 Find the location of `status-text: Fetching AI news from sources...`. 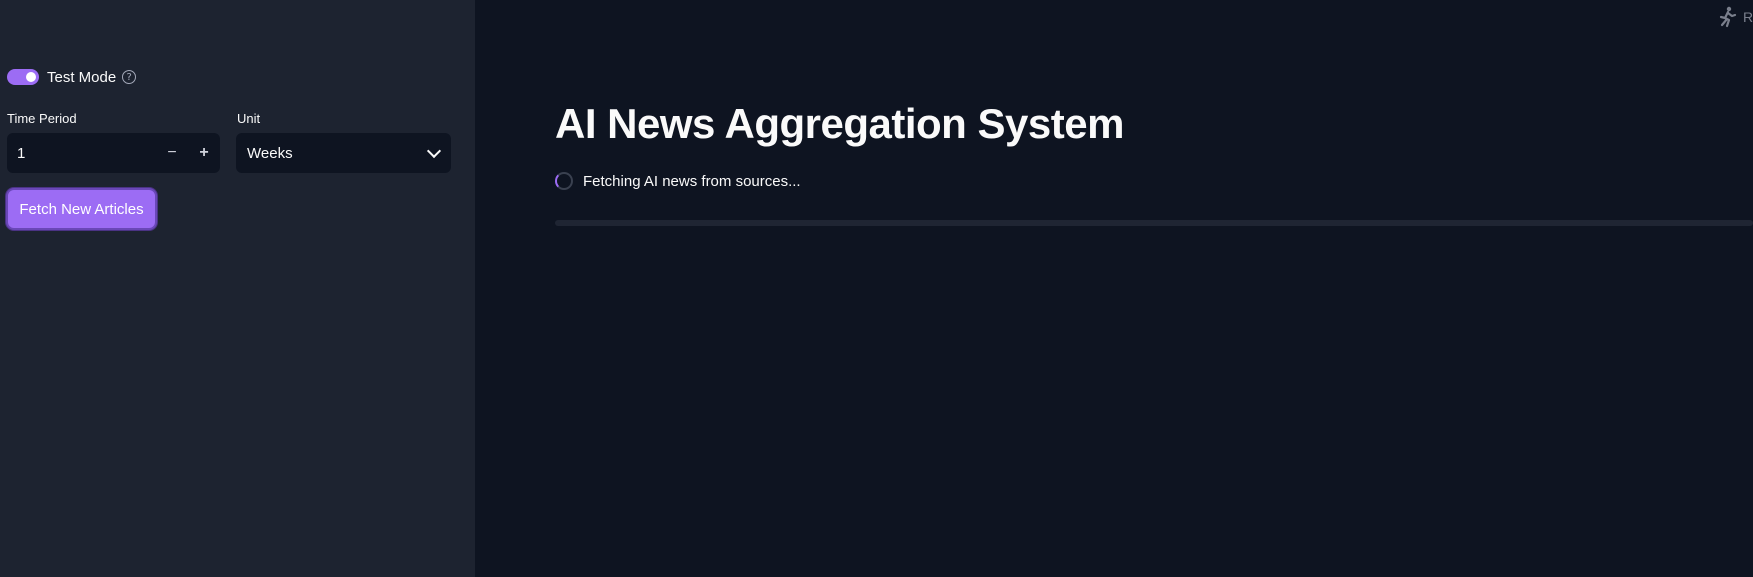

status-text: Fetching AI news from sources... is located at coordinates (692, 181).